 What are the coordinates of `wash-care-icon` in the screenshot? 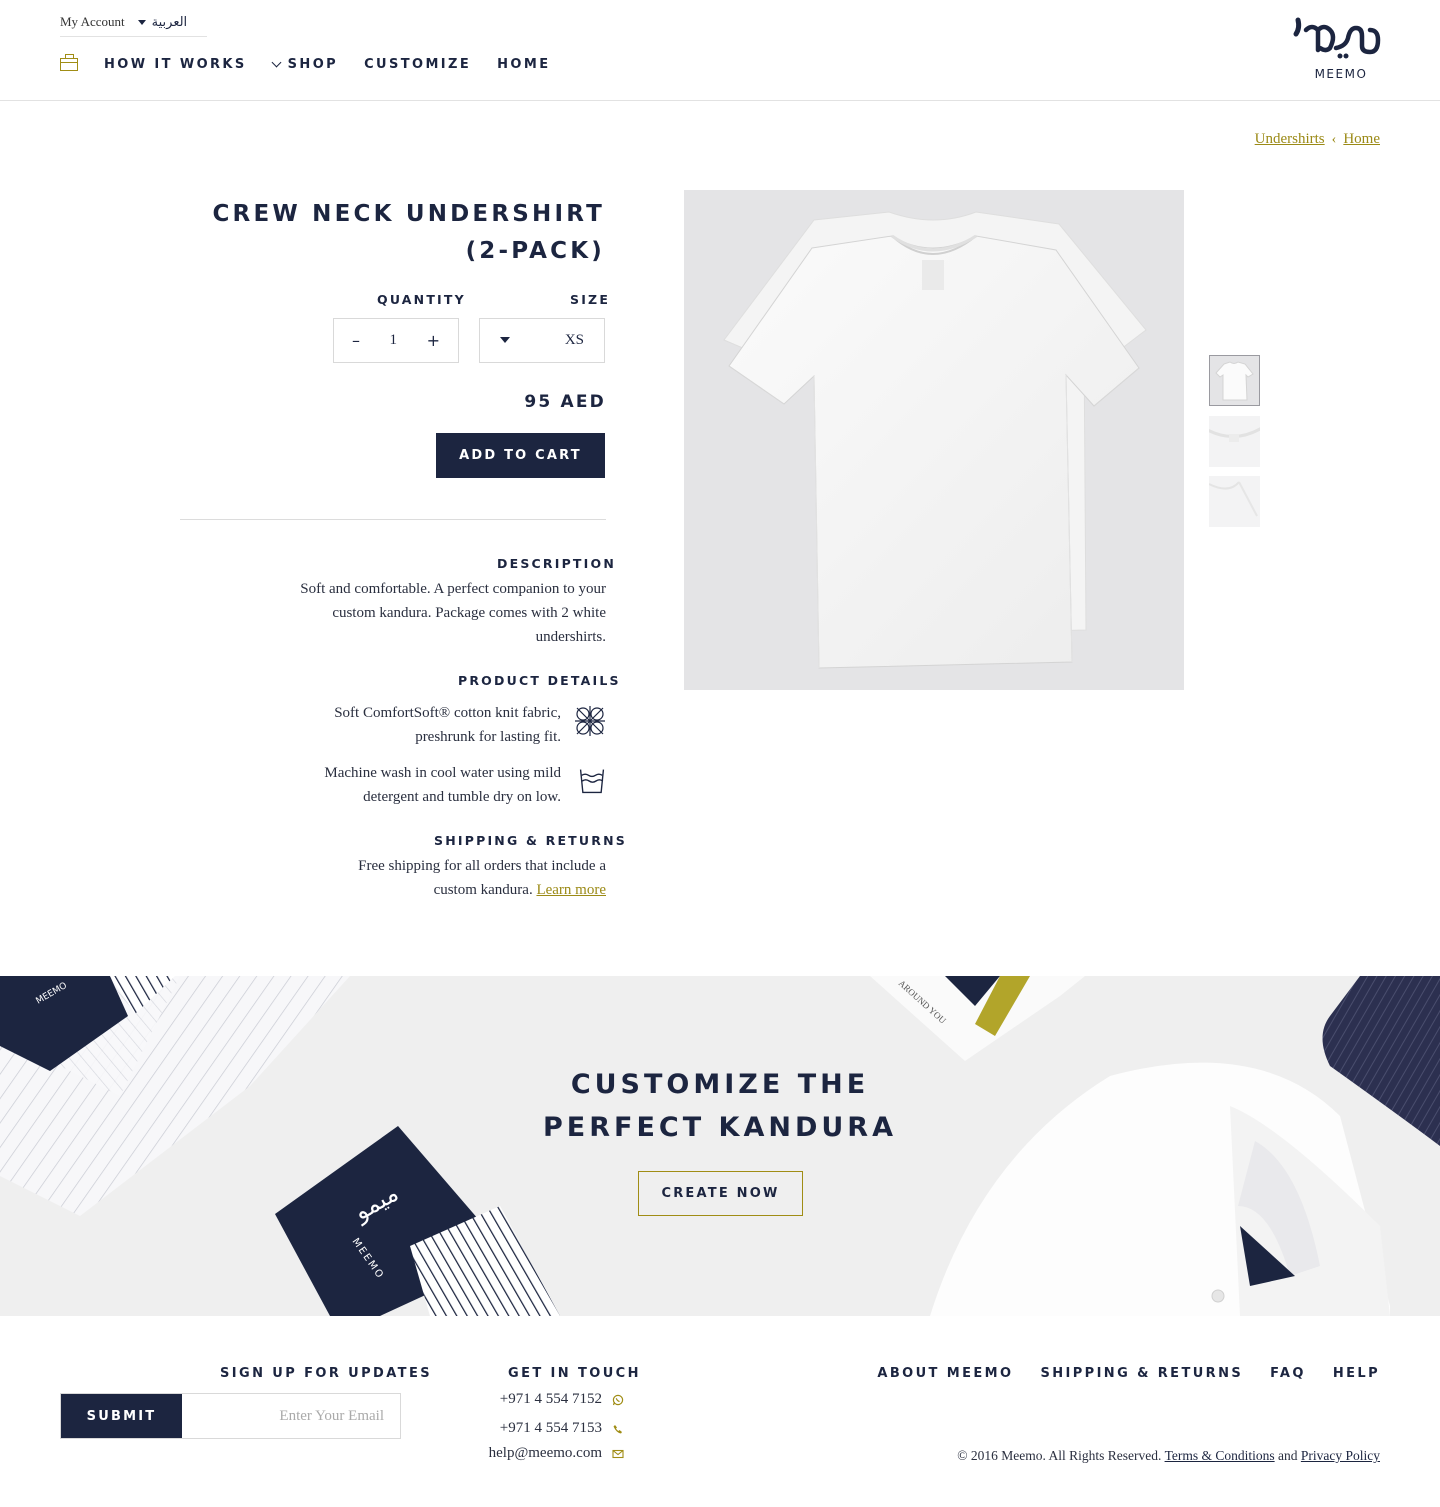 It's located at (592, 781).